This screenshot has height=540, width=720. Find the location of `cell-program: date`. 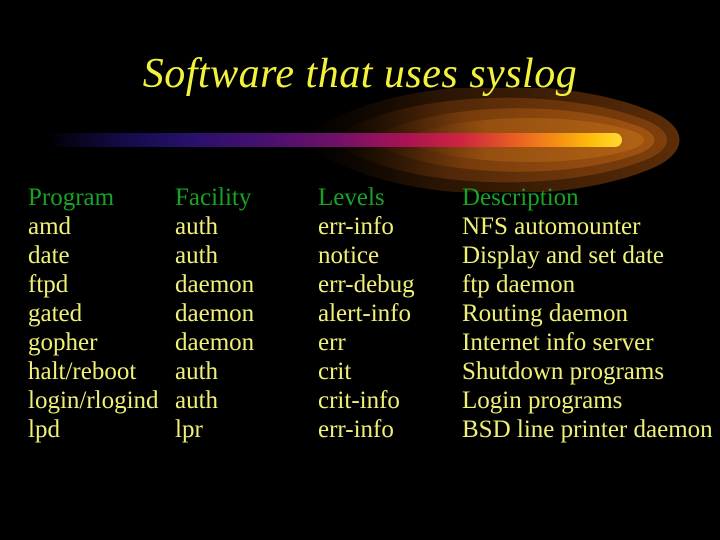

cell-program: date is located at coordinates (49, 255).